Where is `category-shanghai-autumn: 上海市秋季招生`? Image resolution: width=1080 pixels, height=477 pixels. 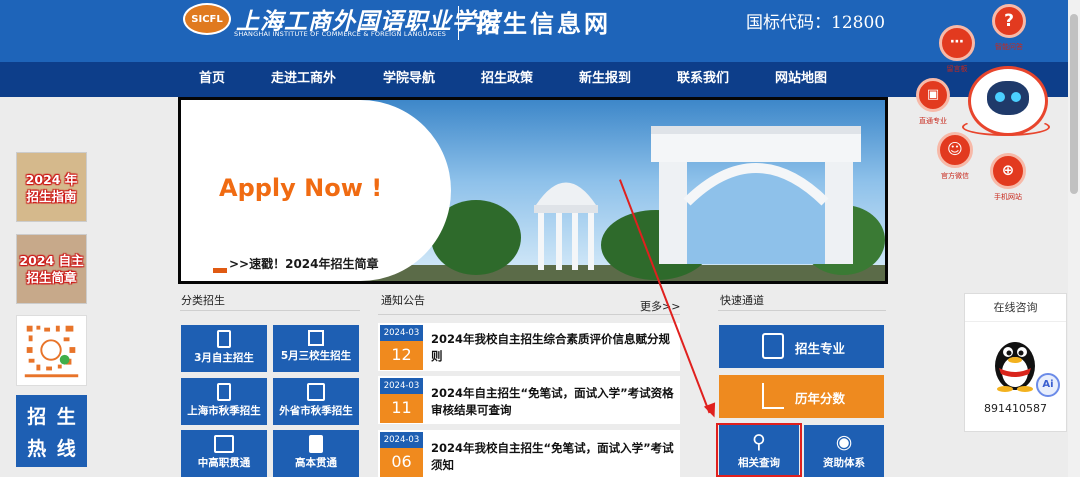
category-shanghai-autumn: 上海市秋季招生 is located at coordinates (224, 401).